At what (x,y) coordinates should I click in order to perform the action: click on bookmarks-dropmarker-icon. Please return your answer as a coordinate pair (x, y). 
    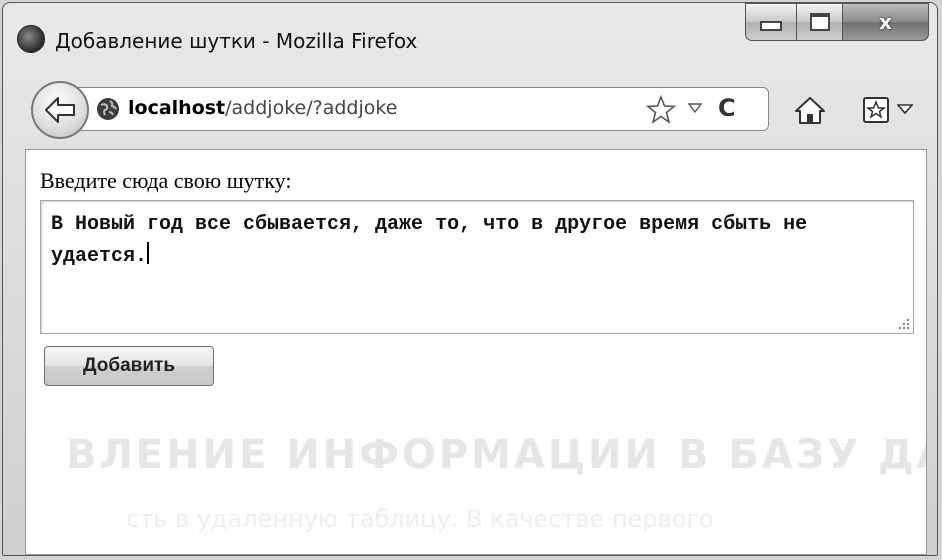
    Looking at the image, I should click on (905, 109).